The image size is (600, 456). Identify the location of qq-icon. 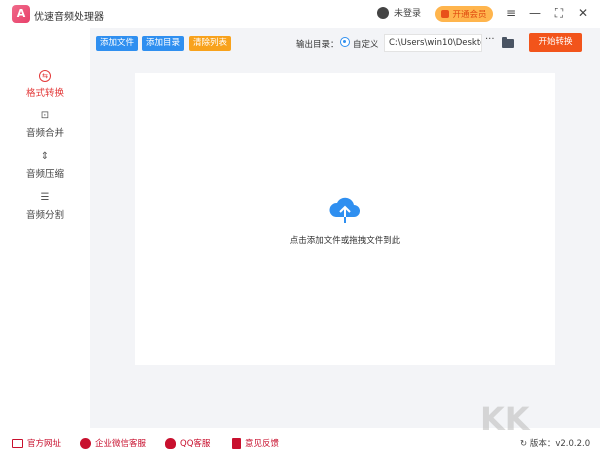
(170, 443).